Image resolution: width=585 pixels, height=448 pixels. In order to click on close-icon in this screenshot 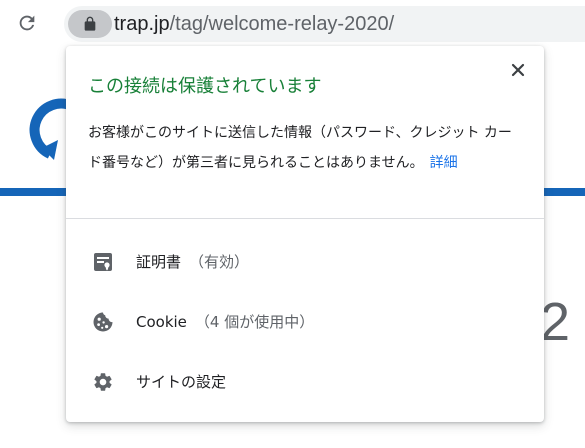, I will do `click(518, 70)`.